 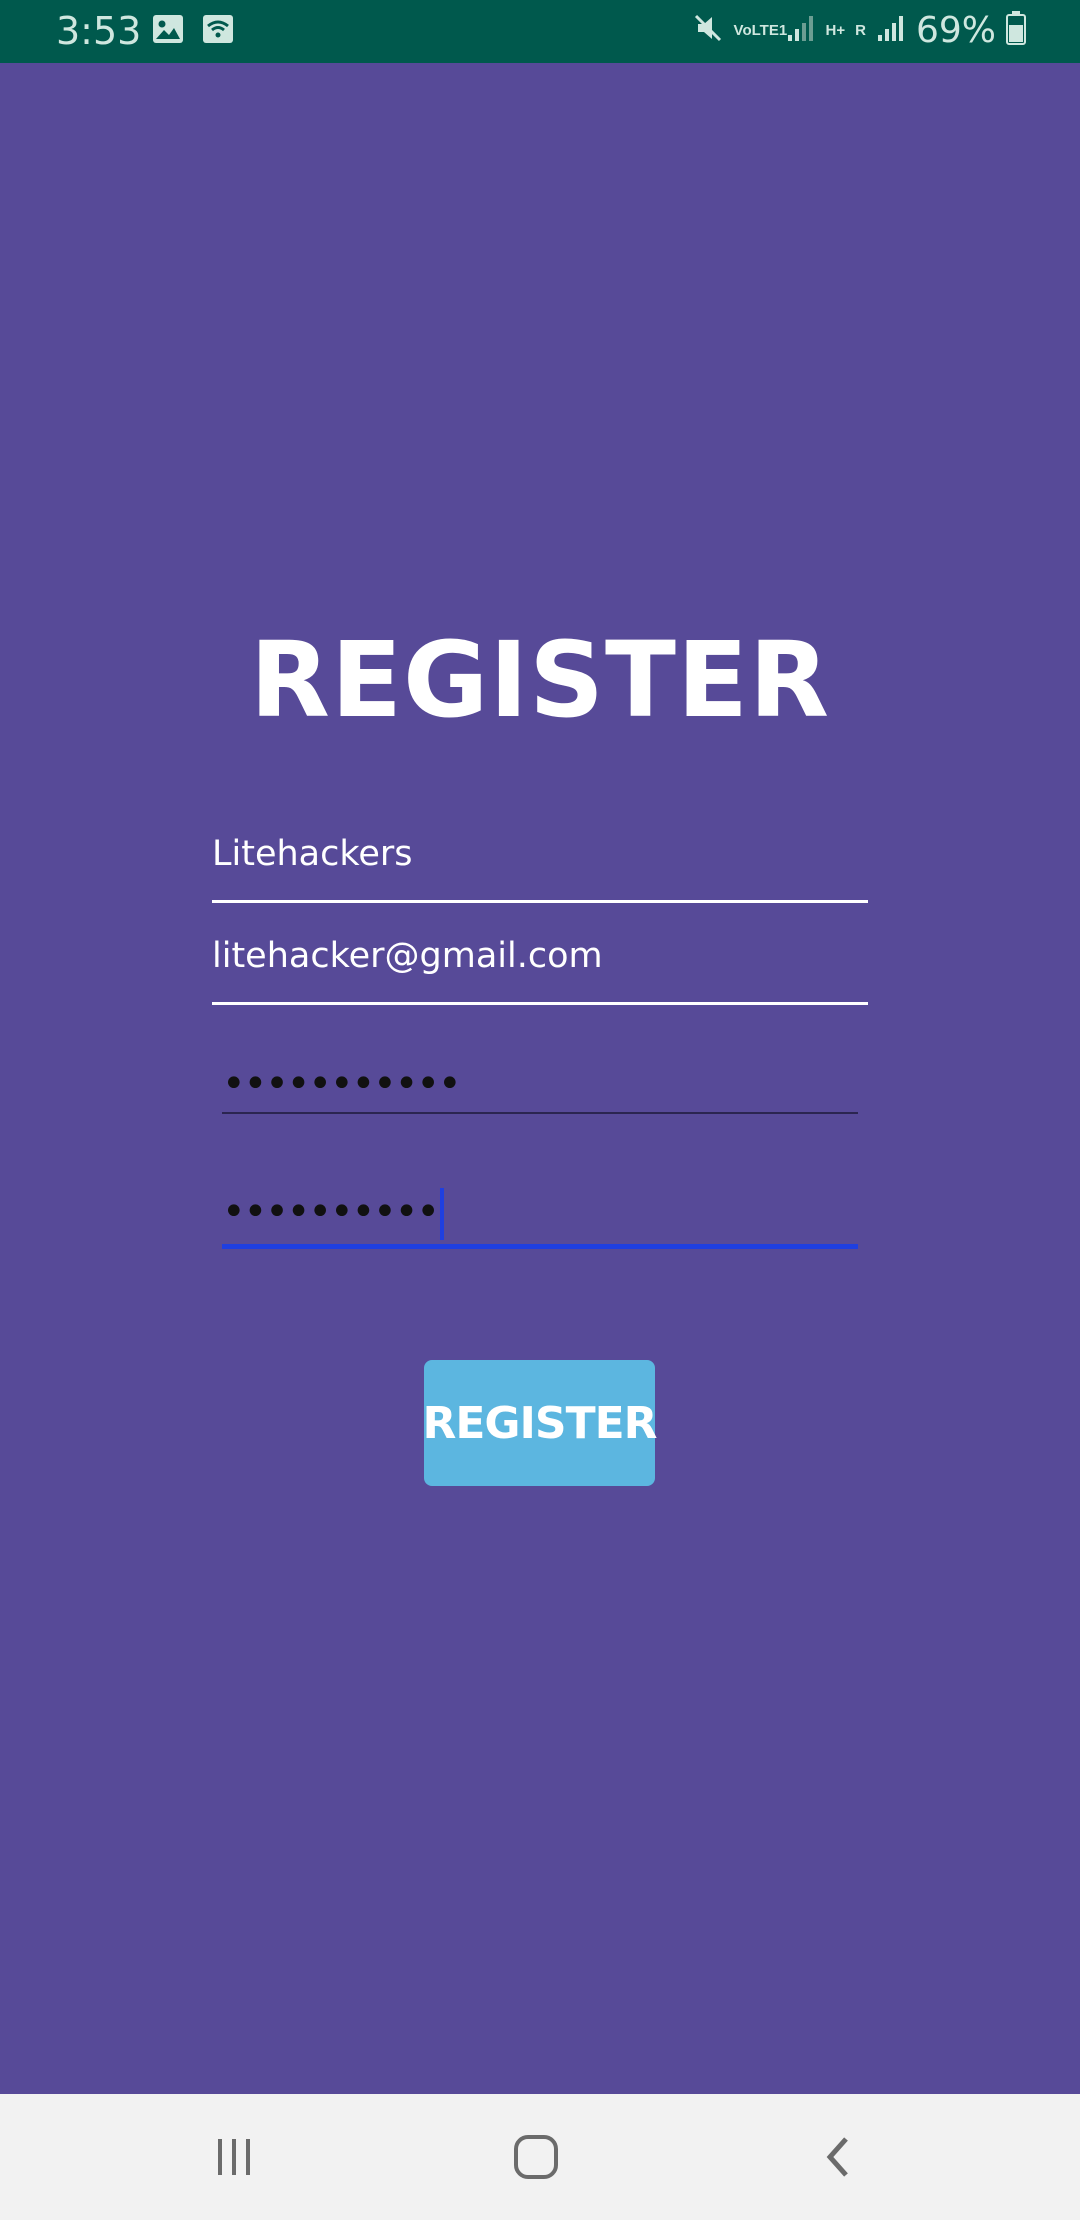 What do you see at coordinates (234, 2157) in the screenshot?
I see `recents-icon` at bounding box center [234, 2157].